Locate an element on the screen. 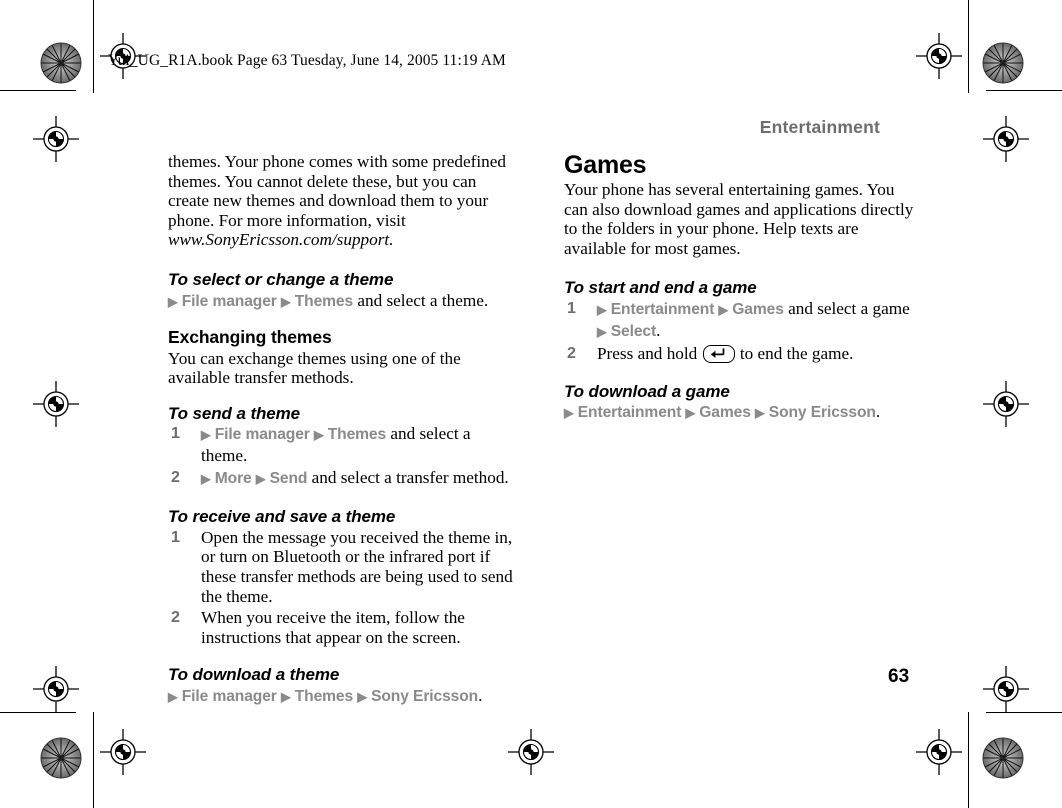  running-head-chapter: Entertainment is located at coordinates (819, 127).